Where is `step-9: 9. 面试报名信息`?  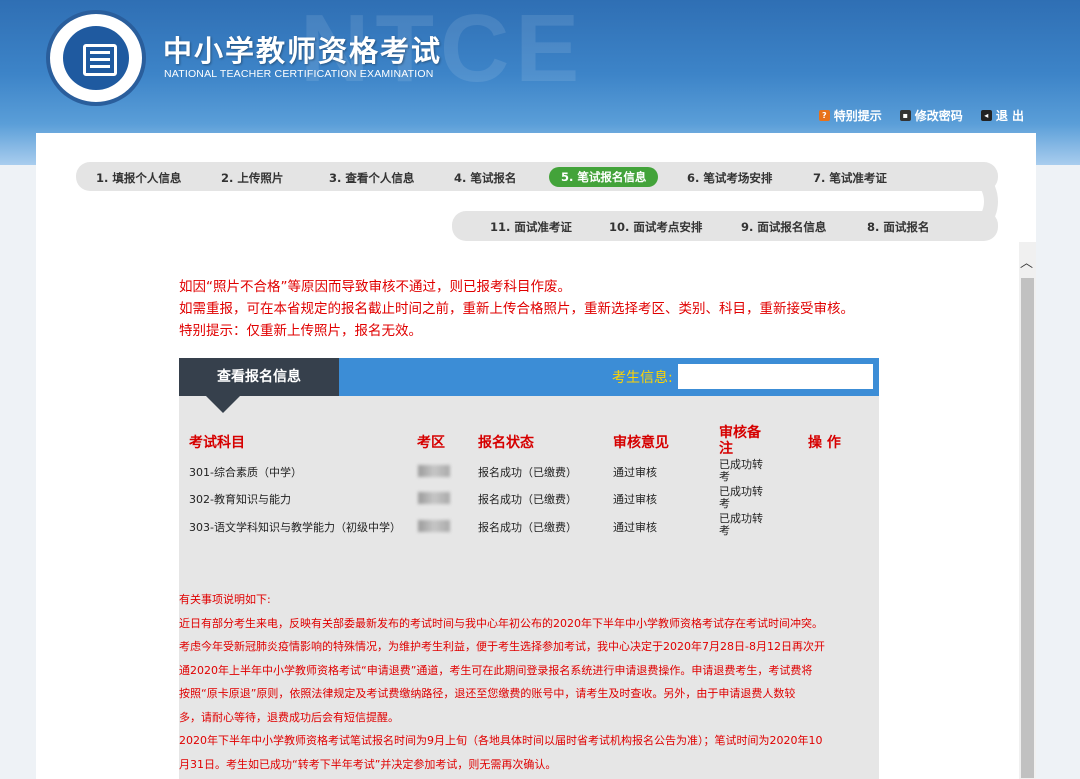 step-9: 9. 面试报名信息 is located at coordinates (783, 227).